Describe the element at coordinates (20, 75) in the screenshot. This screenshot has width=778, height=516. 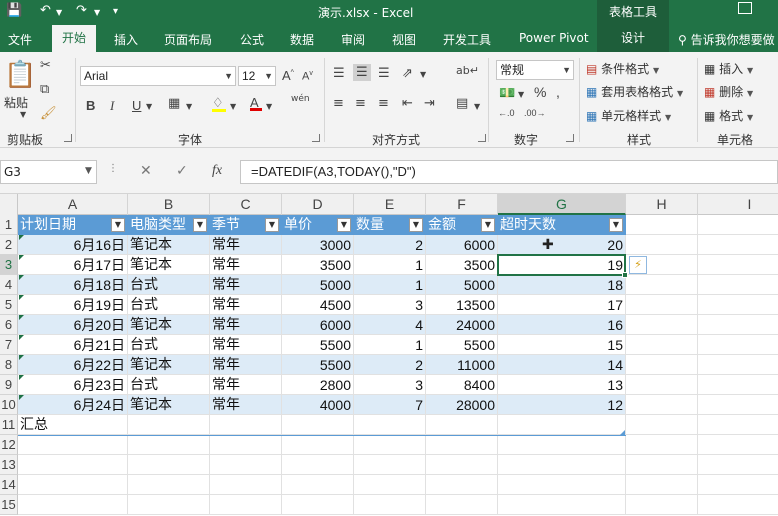
I see `paste-icon: 📋` at that location.